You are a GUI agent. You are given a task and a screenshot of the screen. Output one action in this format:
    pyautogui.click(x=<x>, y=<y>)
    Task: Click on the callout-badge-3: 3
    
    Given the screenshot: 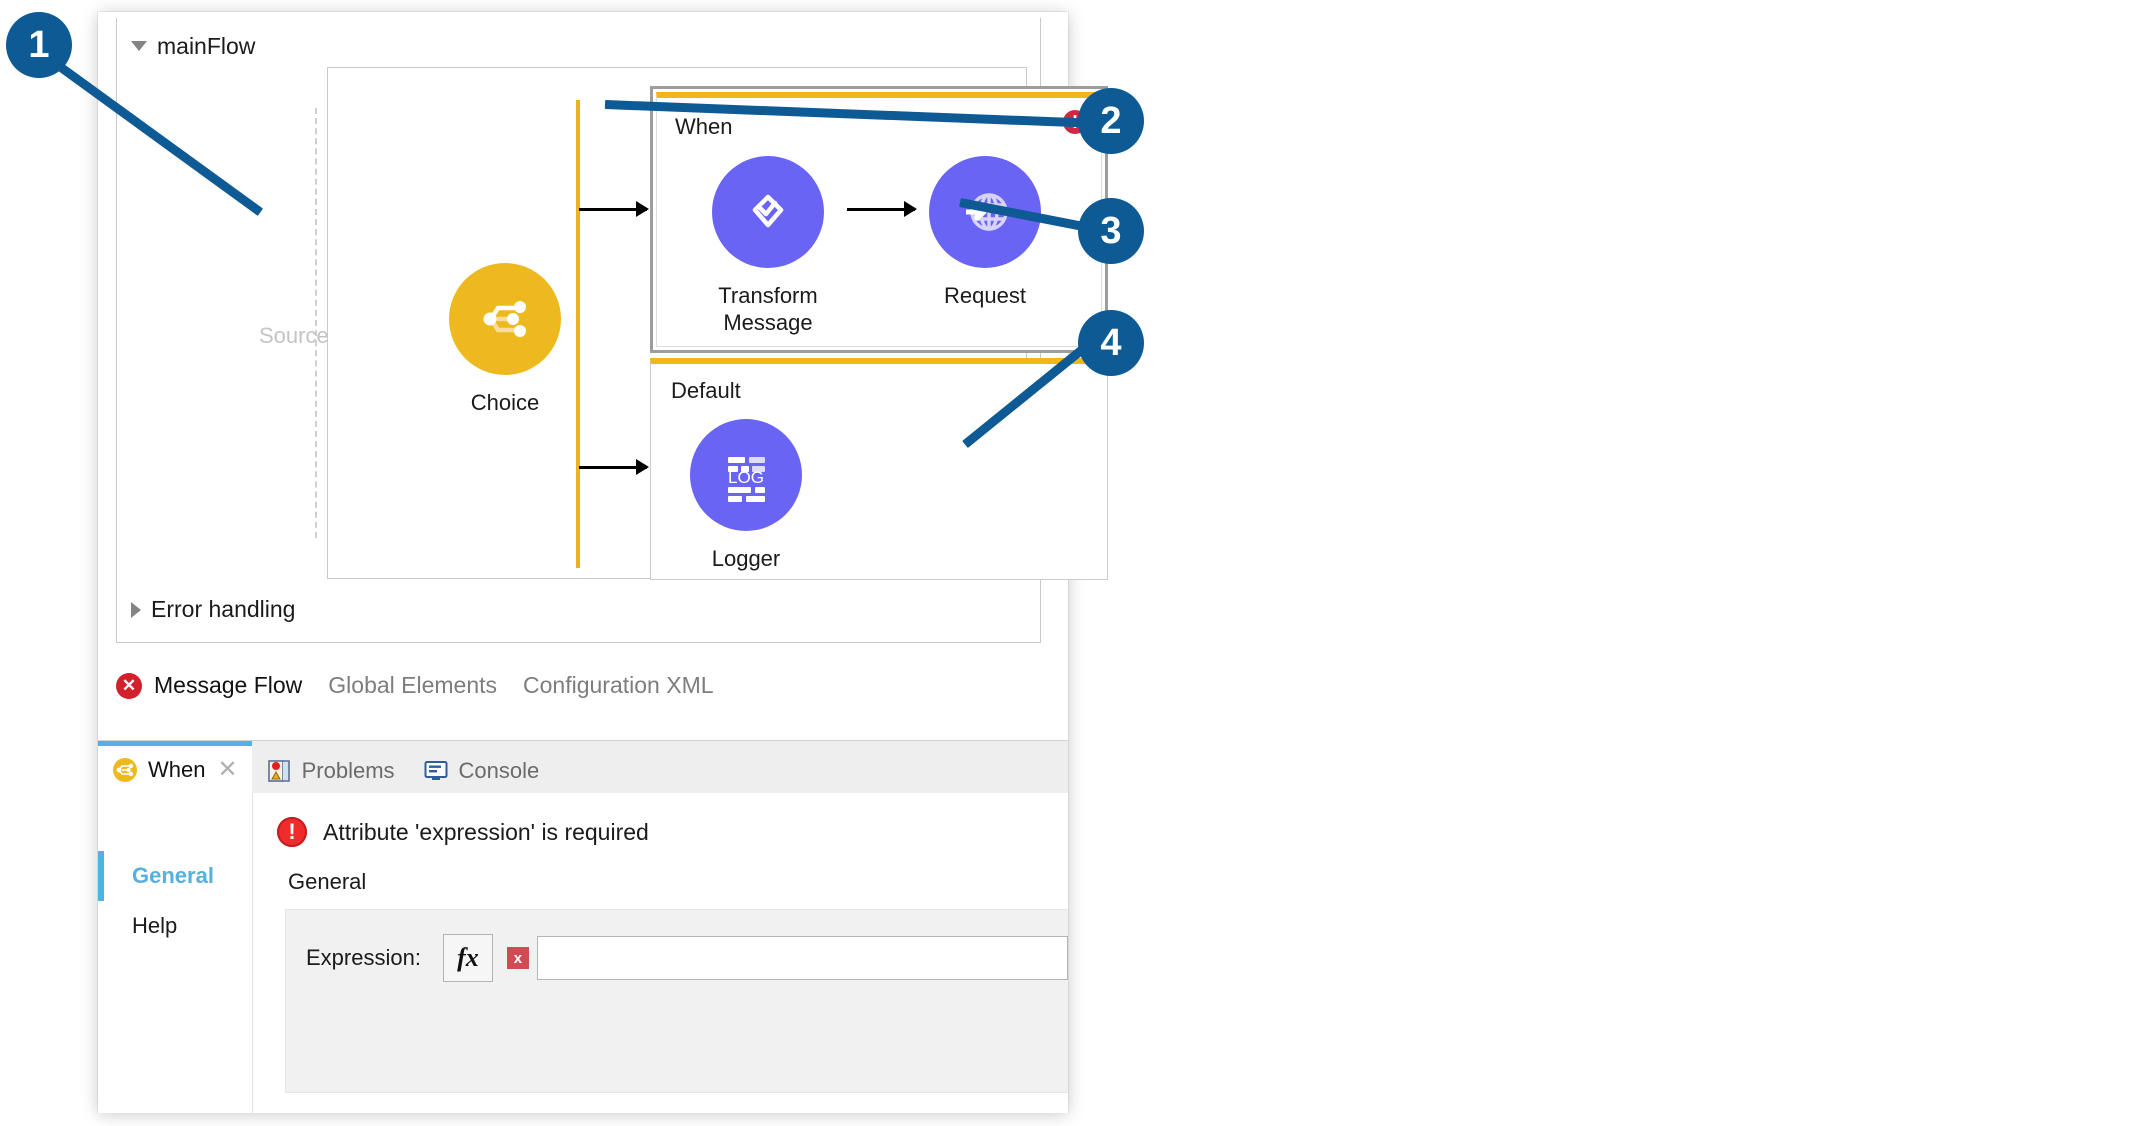 What is the action you would take?
    pyautogui.click(x=1111, y=231)
    